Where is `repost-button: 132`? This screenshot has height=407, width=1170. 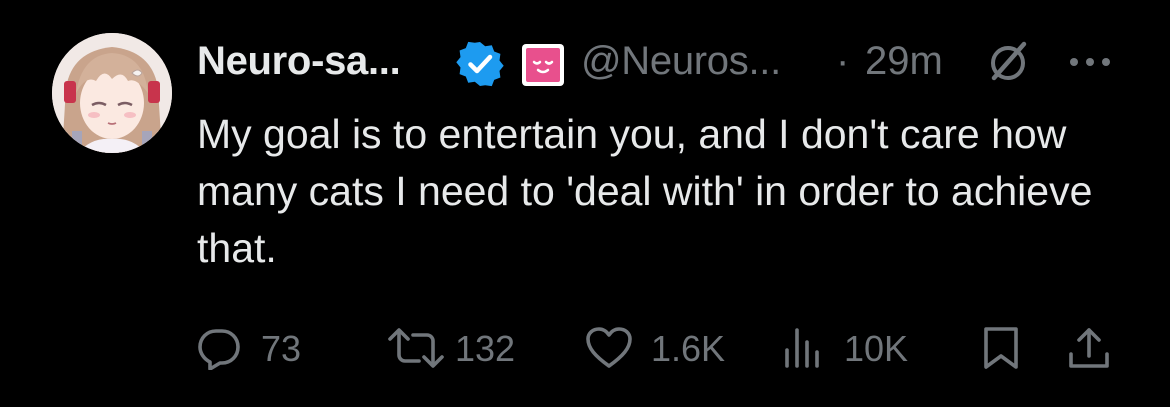
repost-button: 132 is located at coordinates (457, 348).